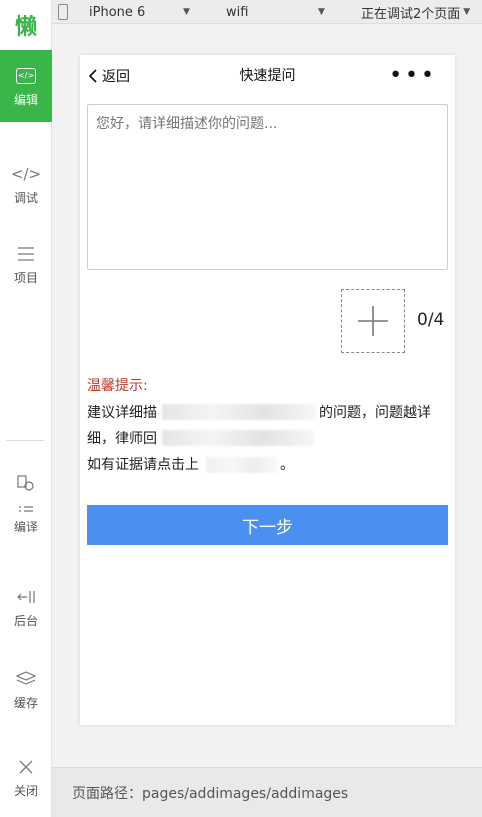 The image size is (482, 817). I want to click on sidebar-item-close: 关闭, so click(26, 777).